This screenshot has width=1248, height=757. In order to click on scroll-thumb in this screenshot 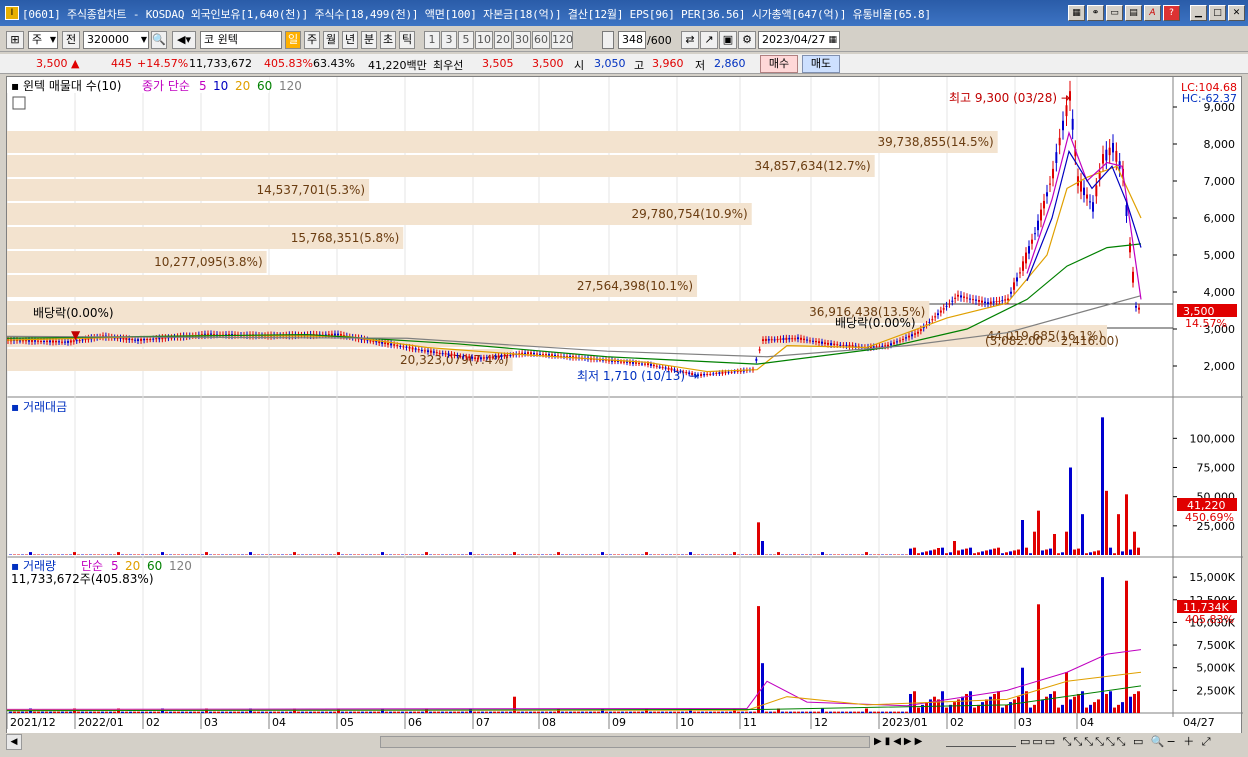, I will do `click(625, 742)`.